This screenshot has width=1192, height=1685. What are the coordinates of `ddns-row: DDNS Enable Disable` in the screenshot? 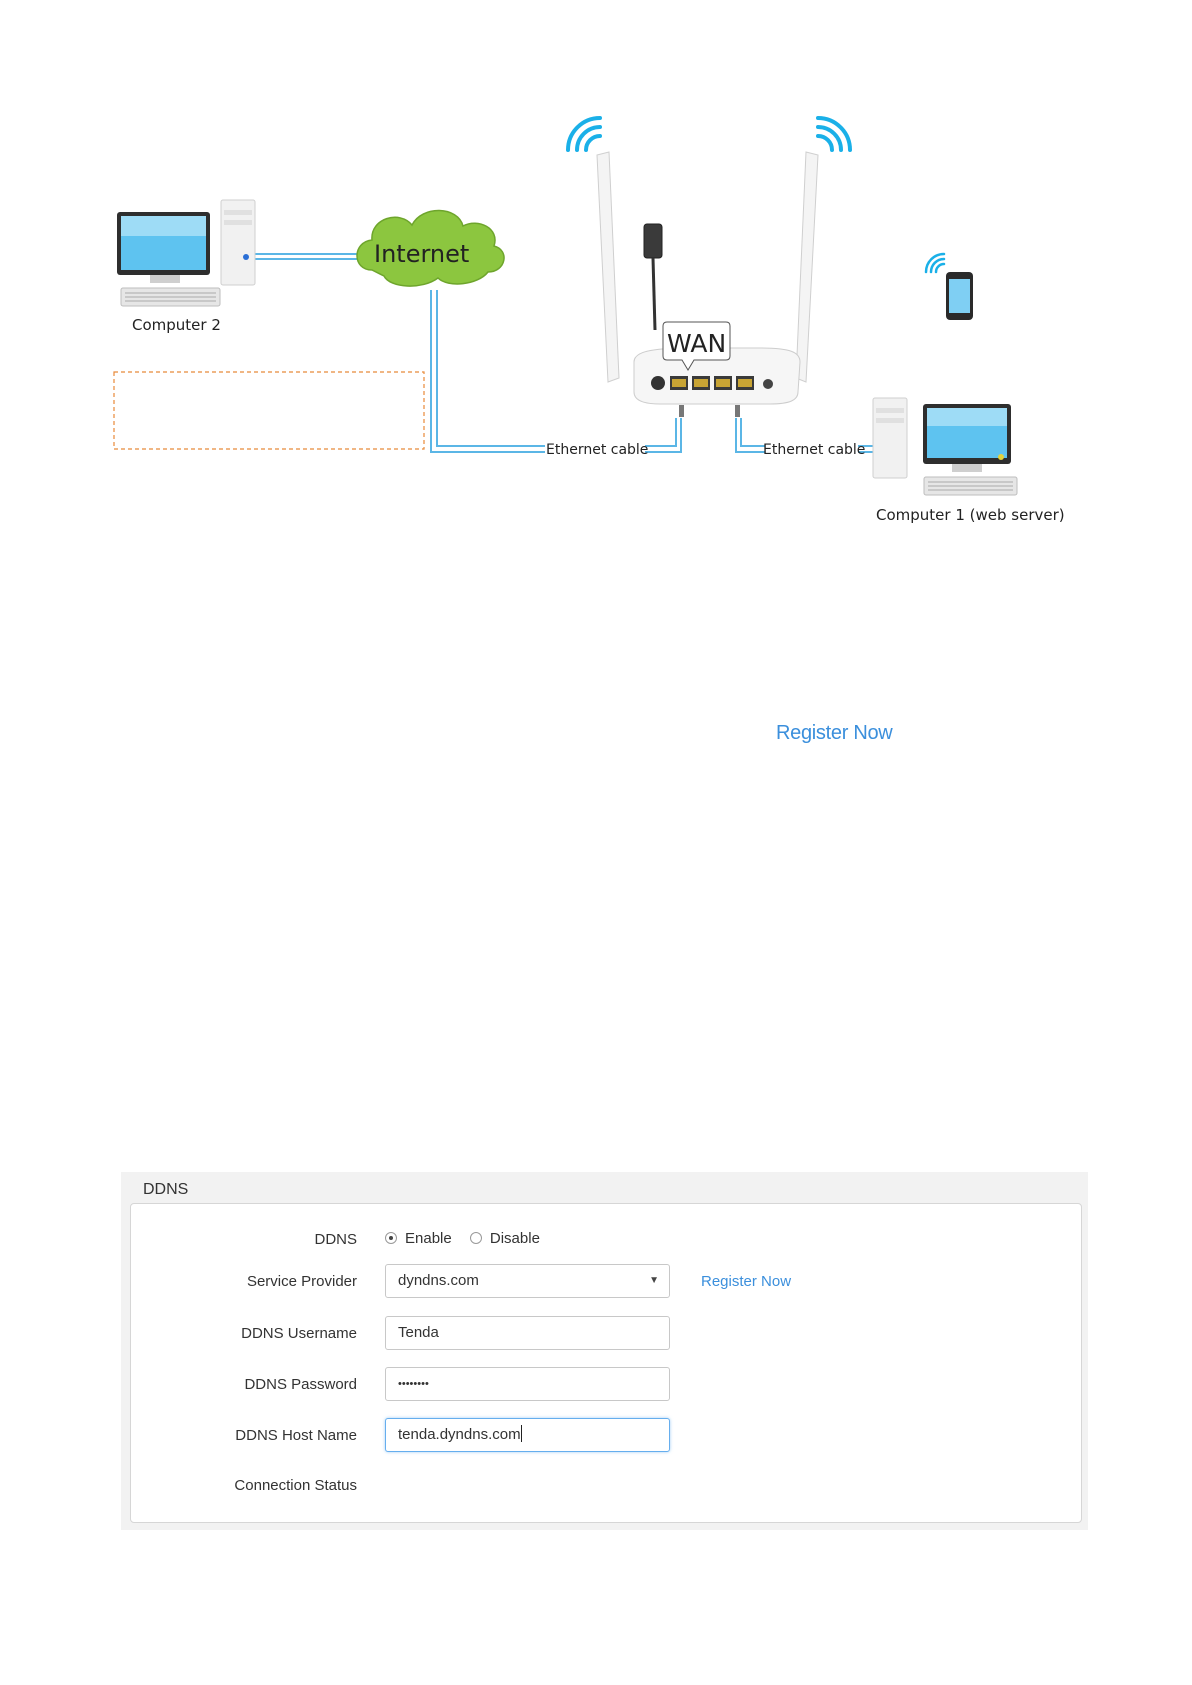 It's located at (606, 1240).